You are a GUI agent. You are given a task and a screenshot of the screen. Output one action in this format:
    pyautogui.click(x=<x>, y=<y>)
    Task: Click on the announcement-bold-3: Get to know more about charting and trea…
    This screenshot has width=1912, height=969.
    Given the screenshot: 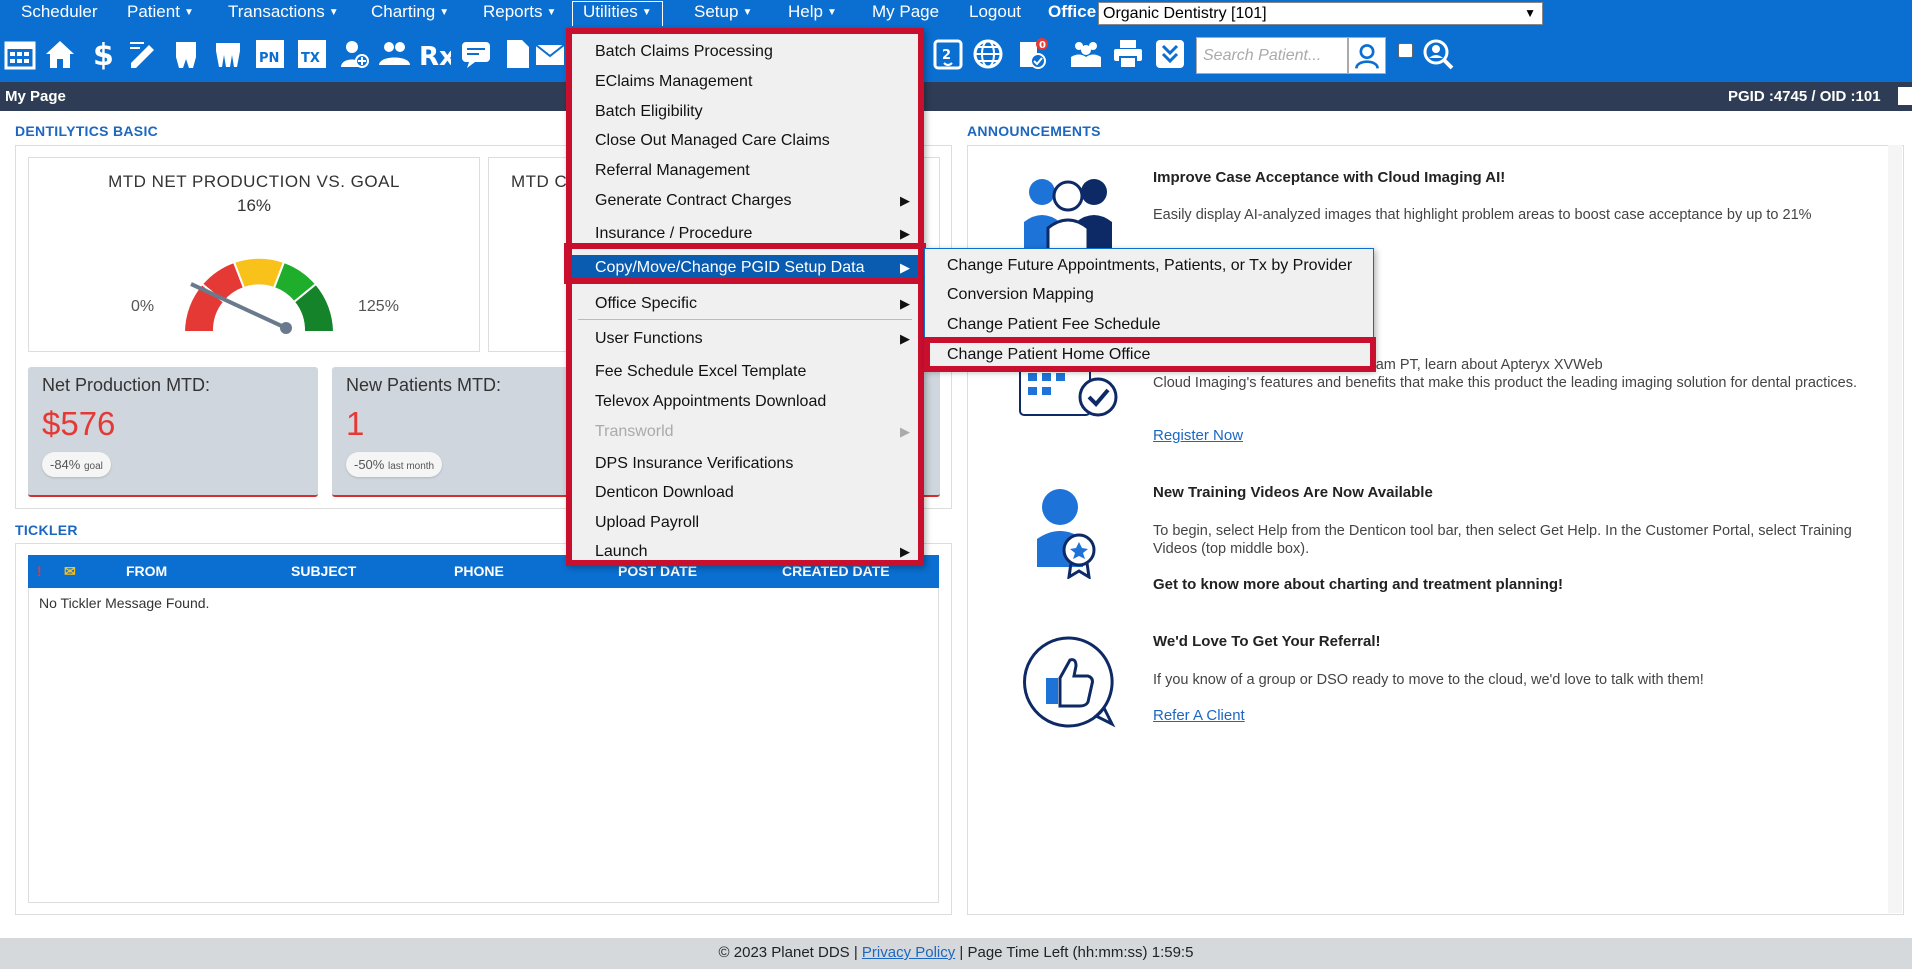 What is the action you would take?
    pyautogui.click(x=1358, y=584)
    